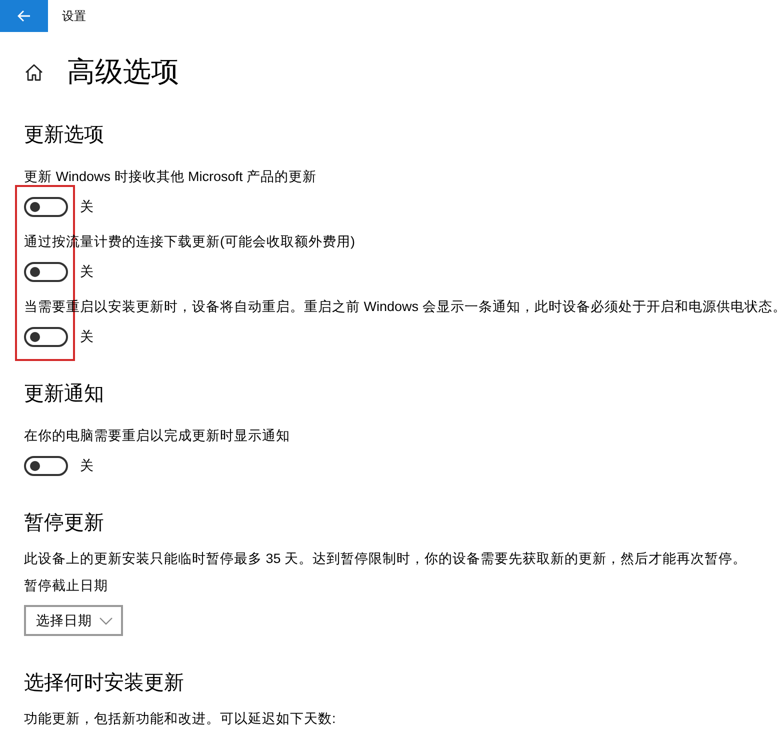 Image resolution: width=784 pixels, height=729 pixels. What do you see at coordinates (64, 394) in the screenshot?
I see `section-heading: 更新通知` at bounding box center [64, 394].